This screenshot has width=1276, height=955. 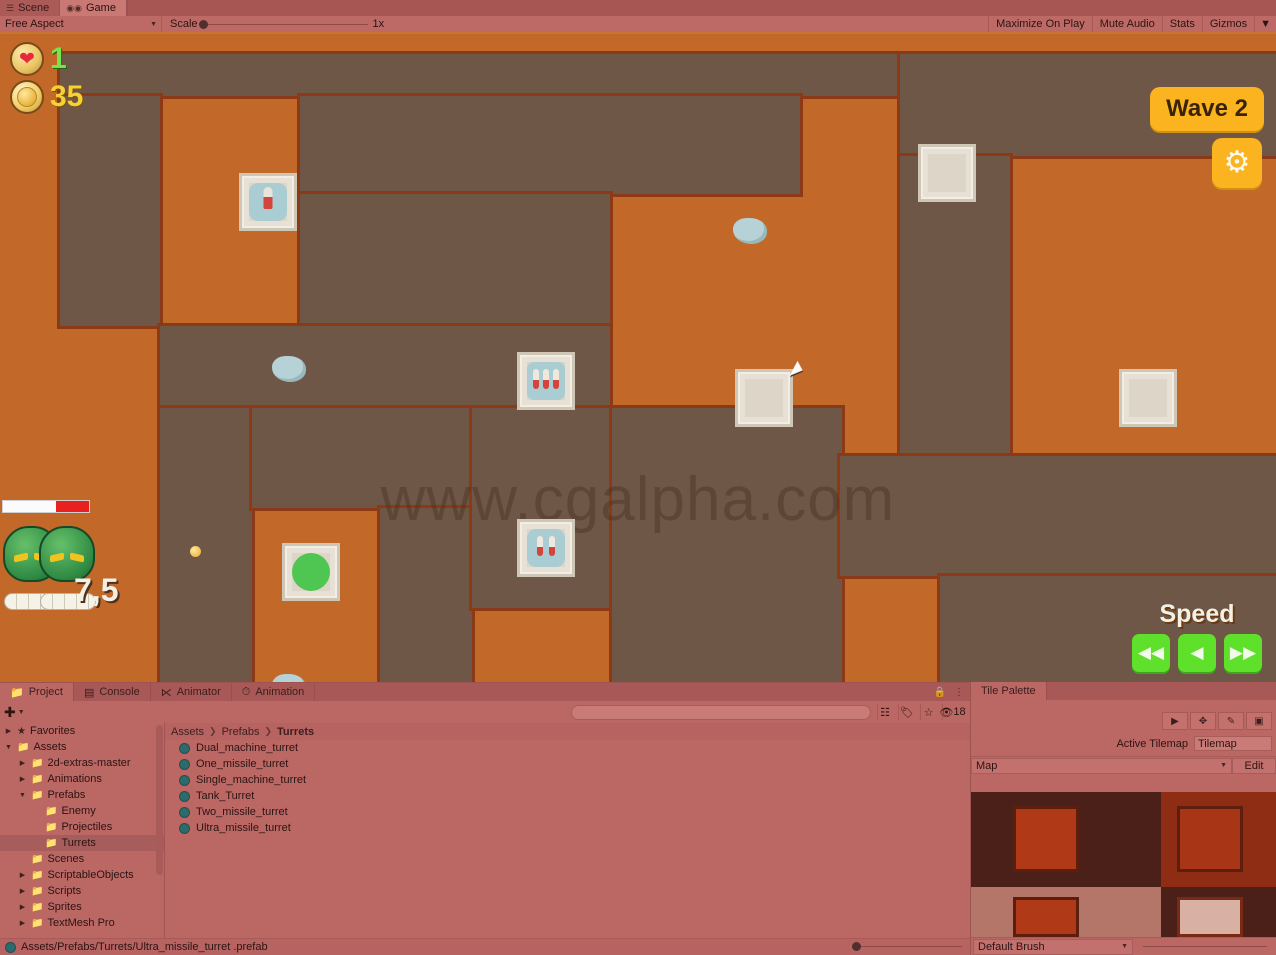 I want to click on coin-drop, so click(x=195, y=551).